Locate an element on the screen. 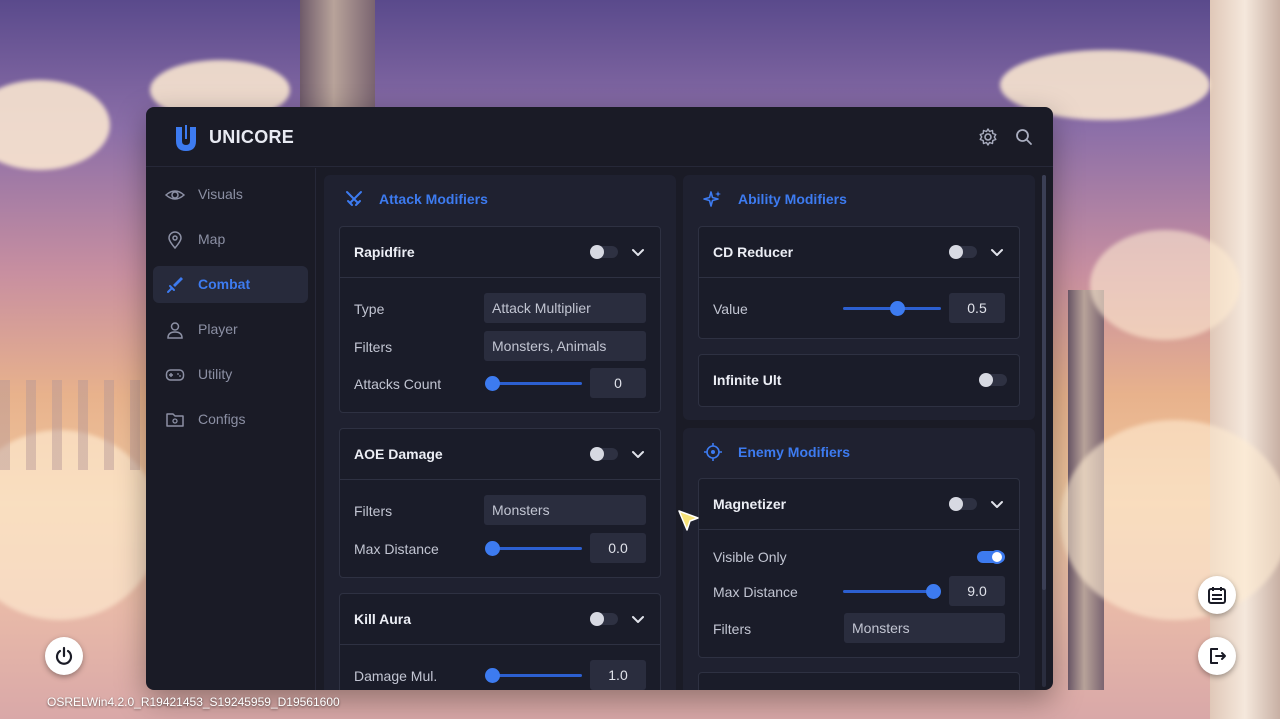 This screenshot has height=719, width=1280. content-scrollbar is located at coordinates (1044, 431).